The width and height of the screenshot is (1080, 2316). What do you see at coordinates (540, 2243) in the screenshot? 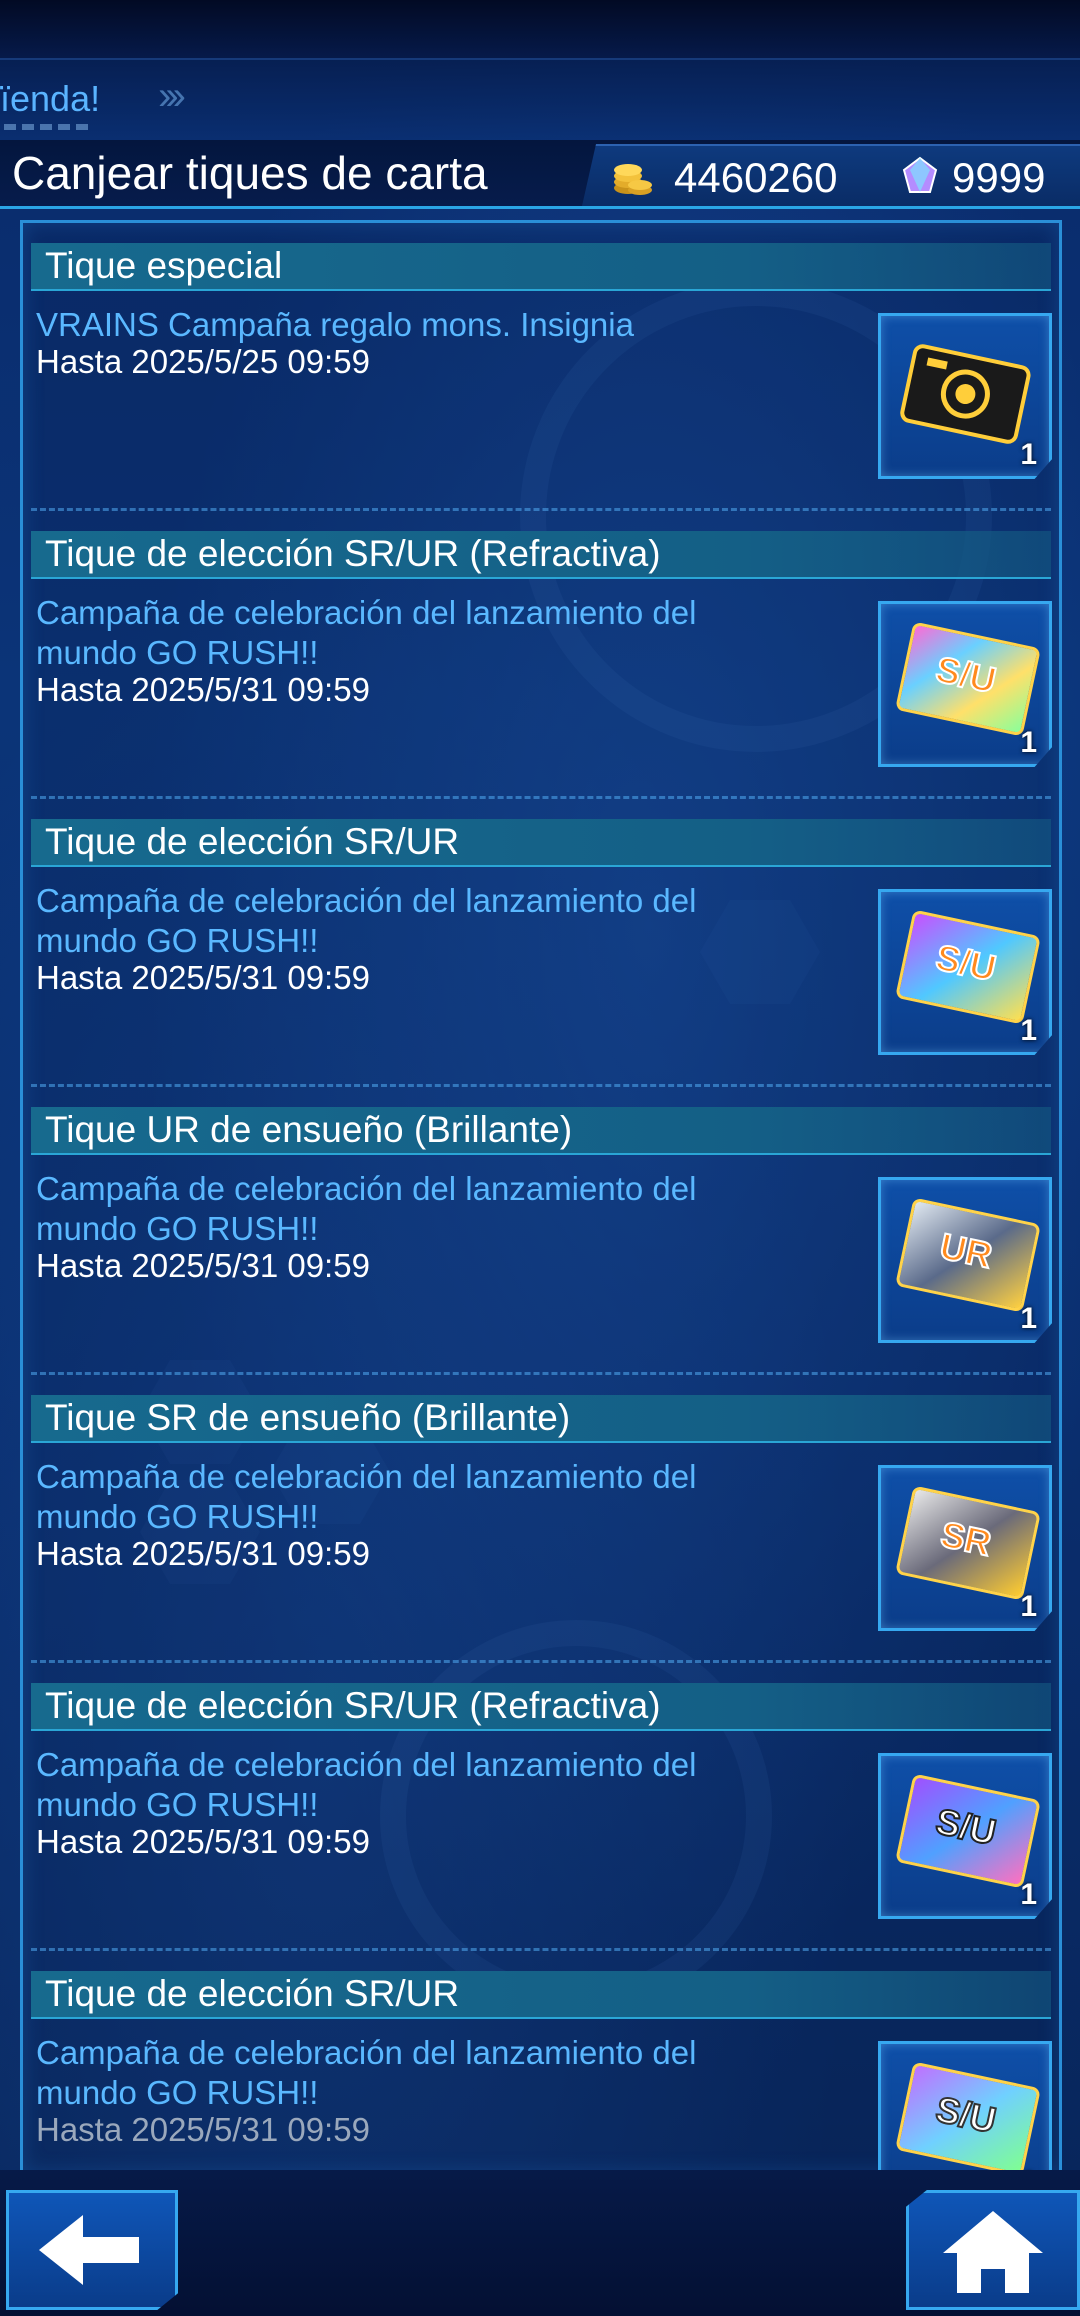
I see `bottom-nav-bar` at bounding box center [540, 2243].